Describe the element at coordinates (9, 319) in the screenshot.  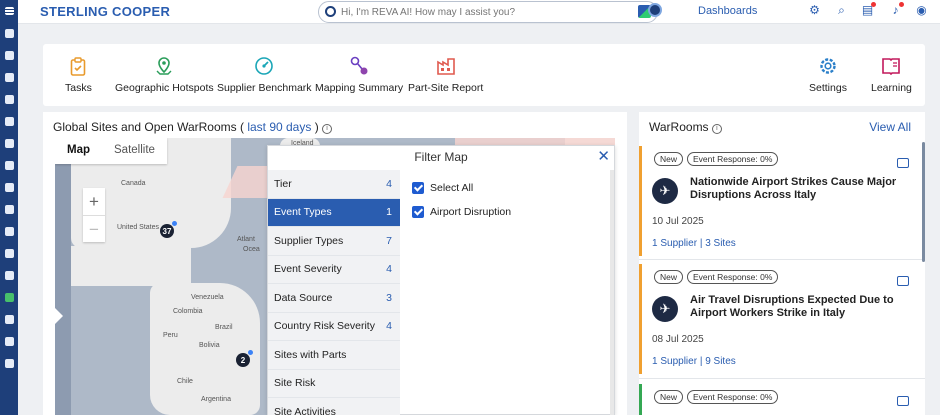
I see `transfer-icon` at that location.